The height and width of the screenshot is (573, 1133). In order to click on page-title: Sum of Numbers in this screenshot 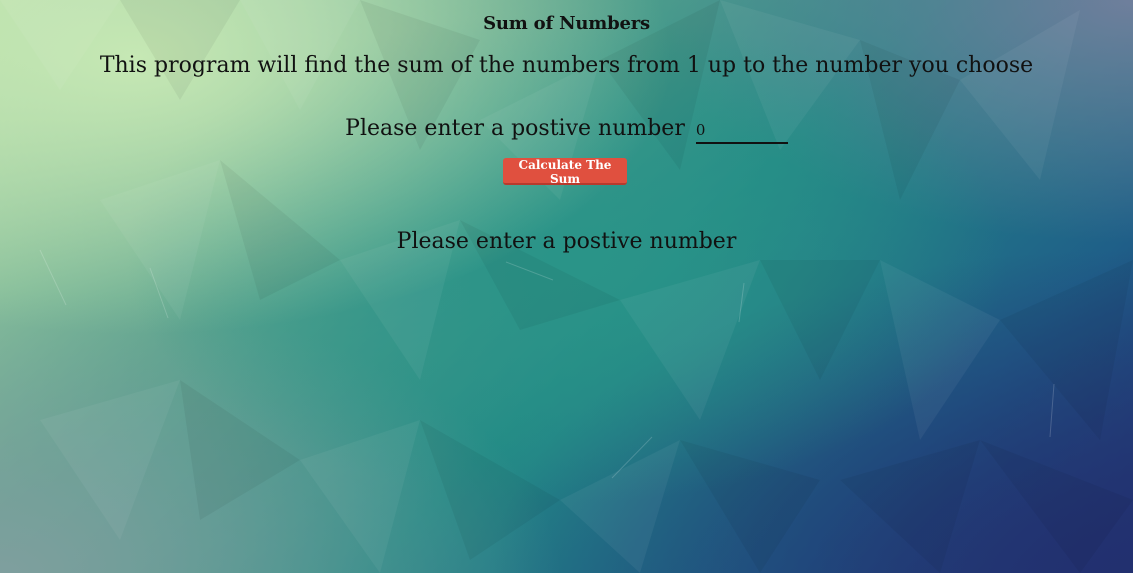, I will do `click(566, 23)`.